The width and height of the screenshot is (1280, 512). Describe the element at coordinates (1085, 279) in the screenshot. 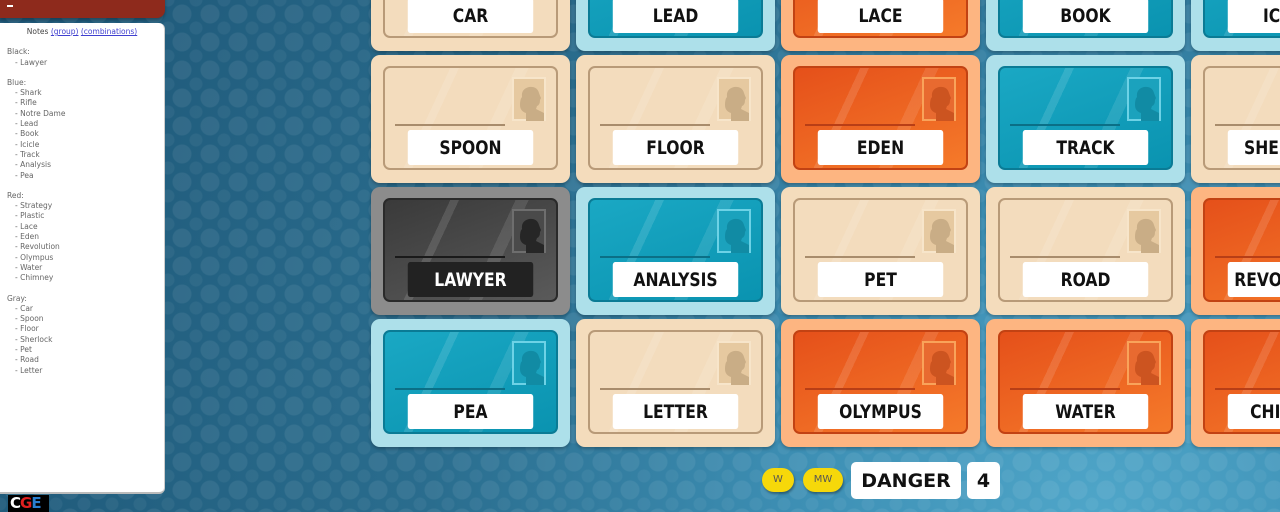

I see `card-word: ROAD` at that location.